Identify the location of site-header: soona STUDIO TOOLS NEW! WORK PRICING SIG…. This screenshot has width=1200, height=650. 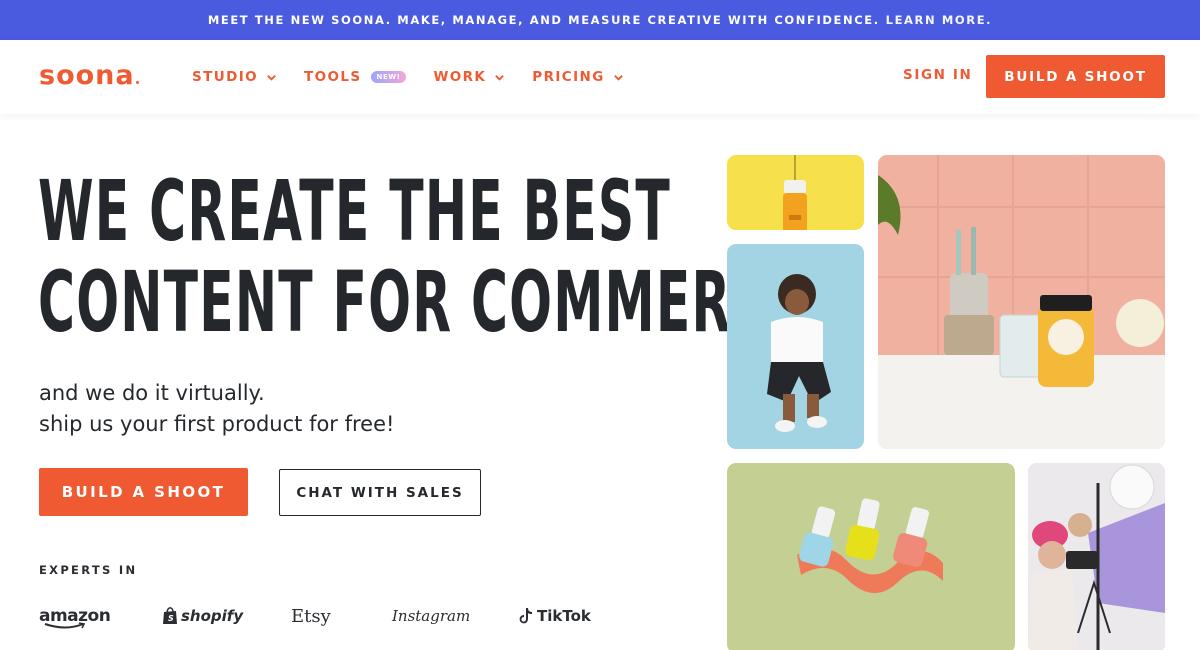
(600, 77).